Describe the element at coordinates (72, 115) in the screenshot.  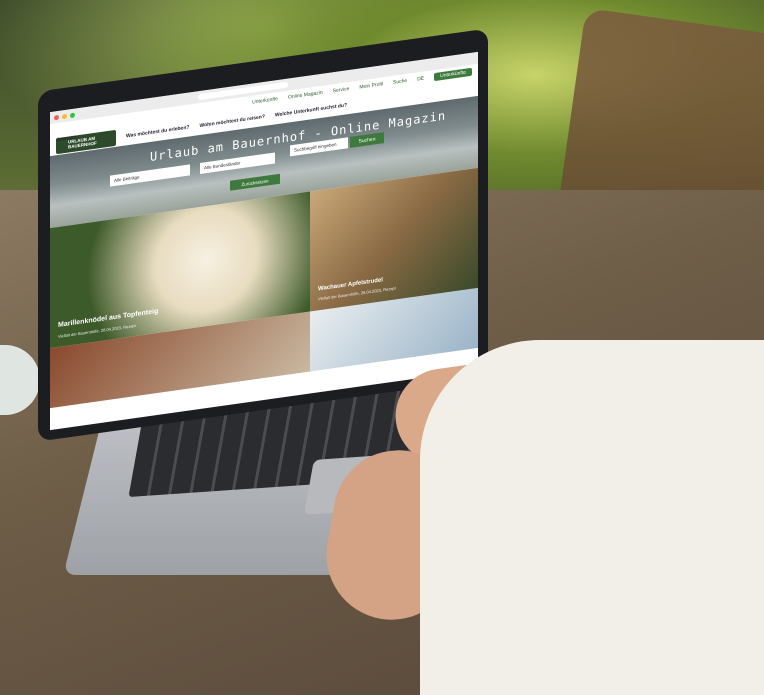
I see `maximize-dot-icon` at that location.